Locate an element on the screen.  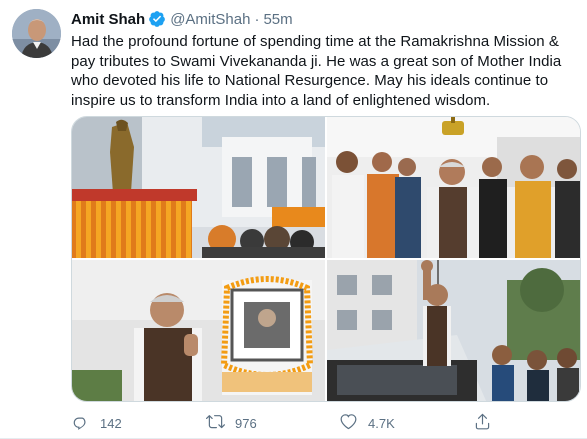
retweet-icon is located at coordinates (215, 423).